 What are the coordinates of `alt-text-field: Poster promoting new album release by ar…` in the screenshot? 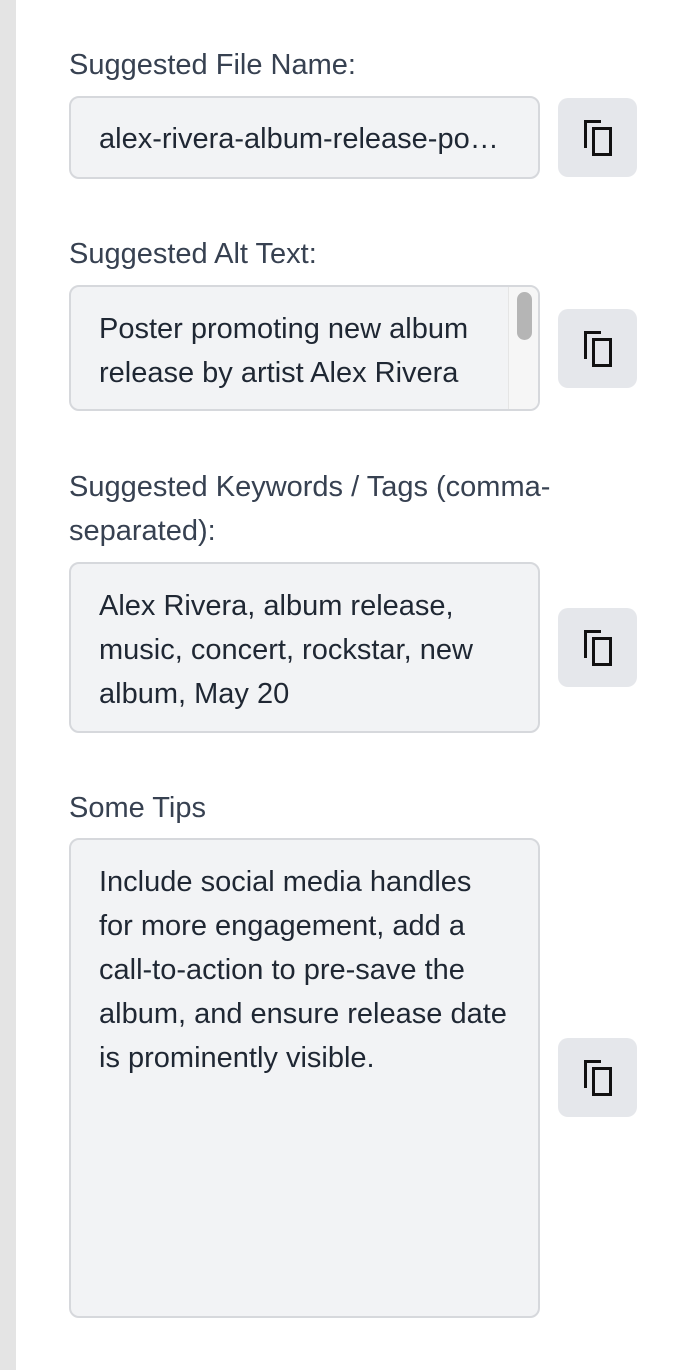 It's located at (304, 348).